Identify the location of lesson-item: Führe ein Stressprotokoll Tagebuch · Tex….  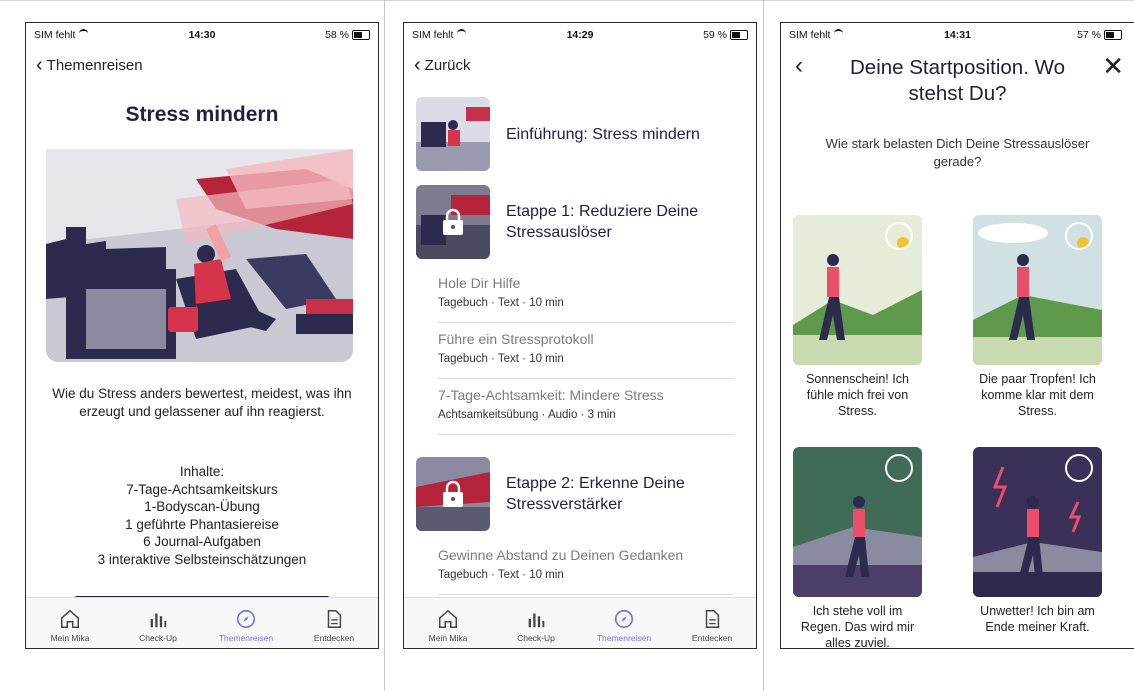
(586, 355).